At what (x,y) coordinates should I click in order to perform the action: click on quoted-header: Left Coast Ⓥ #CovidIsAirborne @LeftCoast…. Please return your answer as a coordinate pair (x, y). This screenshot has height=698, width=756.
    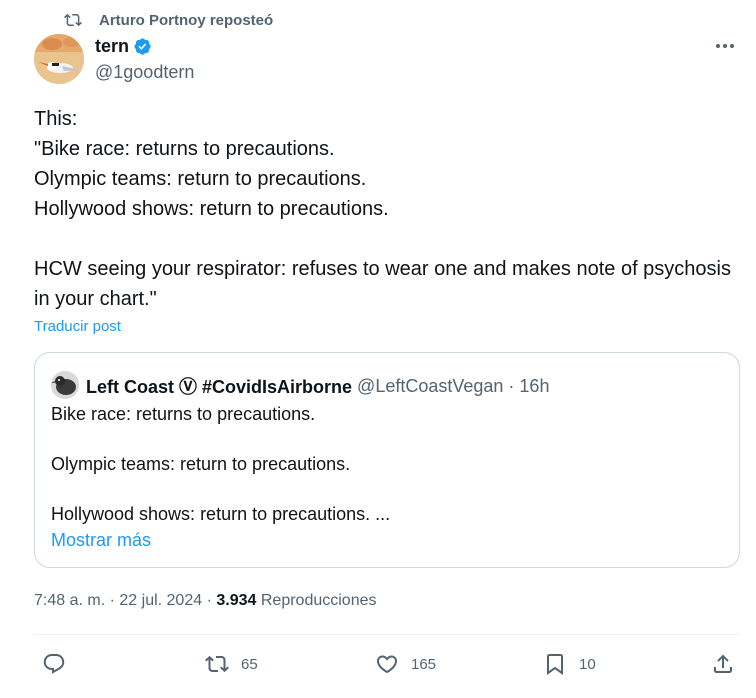
    Looking at the image, I should click on (317, 386).